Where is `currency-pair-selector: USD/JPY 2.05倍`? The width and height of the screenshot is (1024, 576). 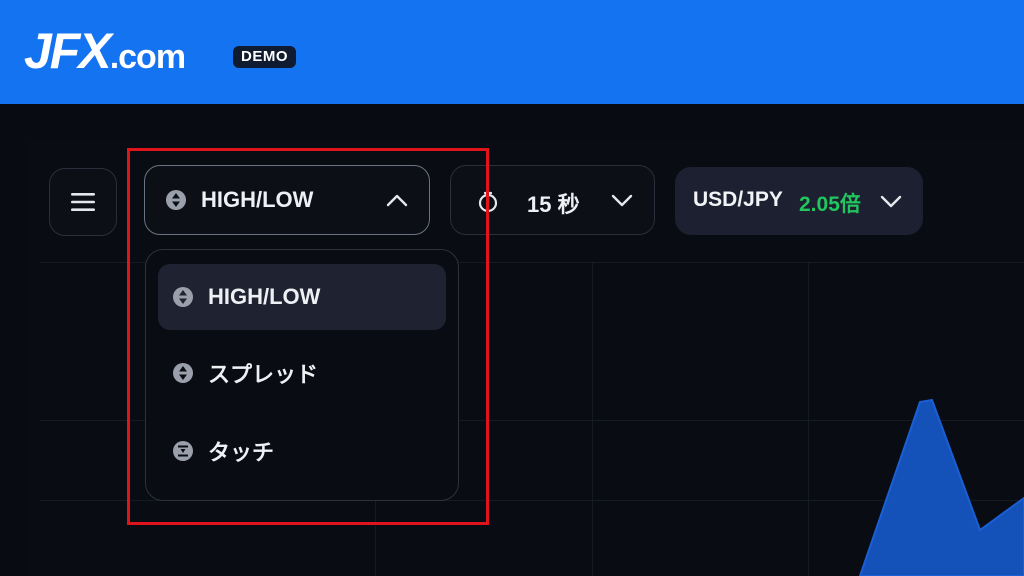 currency-pair-selector: USD/JPY 2.05倍 is located at coordinates (799, 201).